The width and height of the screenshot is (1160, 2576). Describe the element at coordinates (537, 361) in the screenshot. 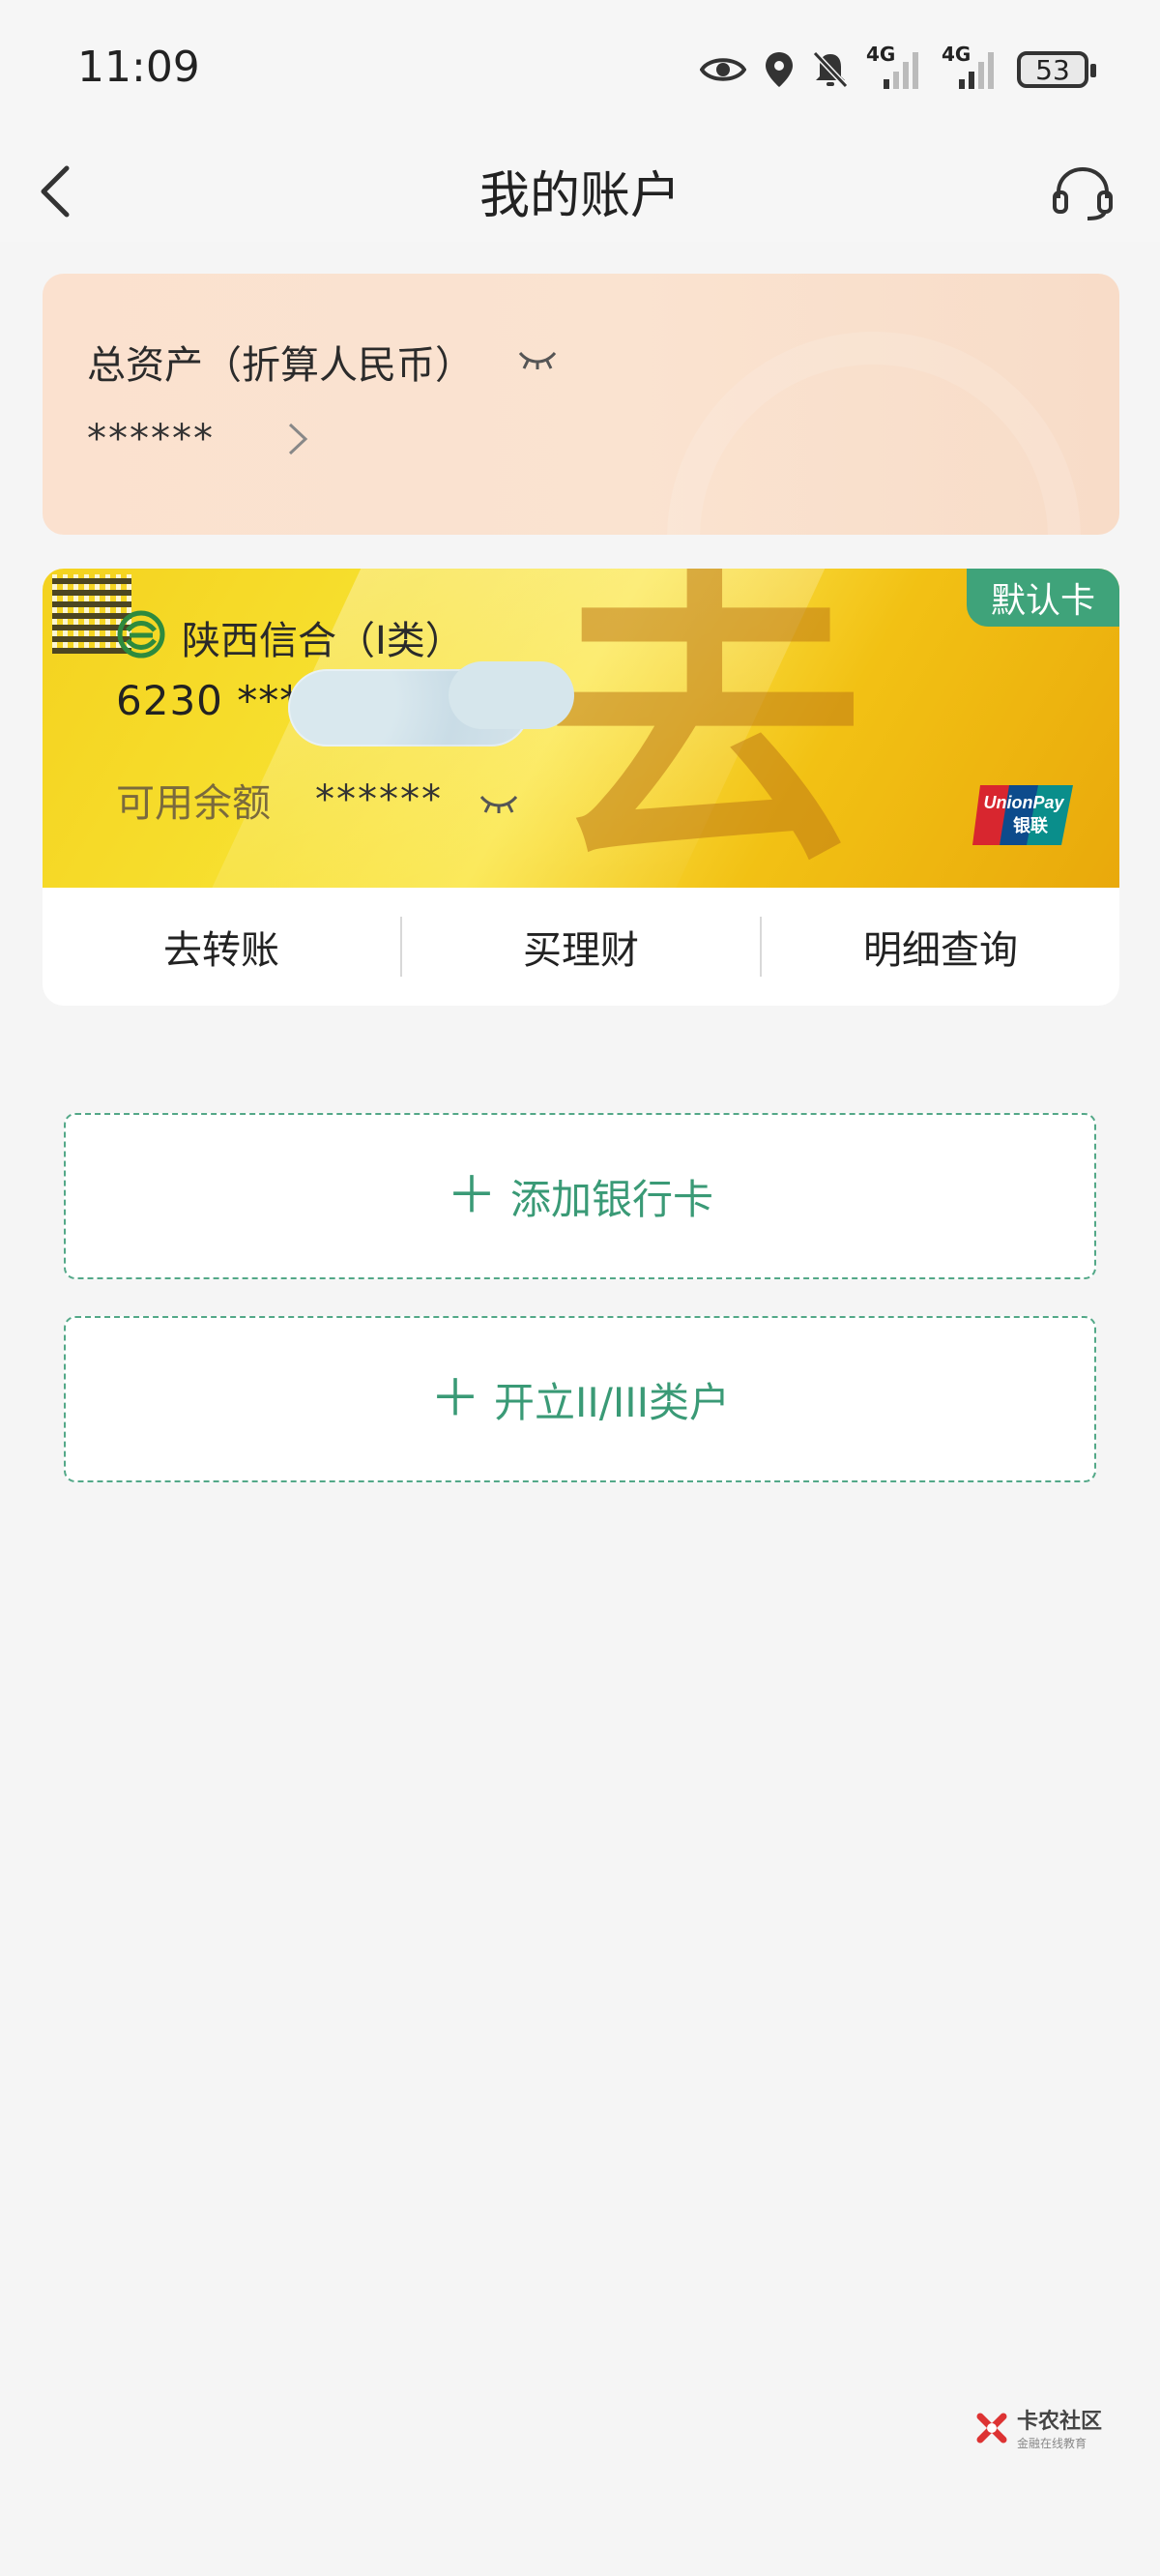

I see `hide-amount-icon` at that location.